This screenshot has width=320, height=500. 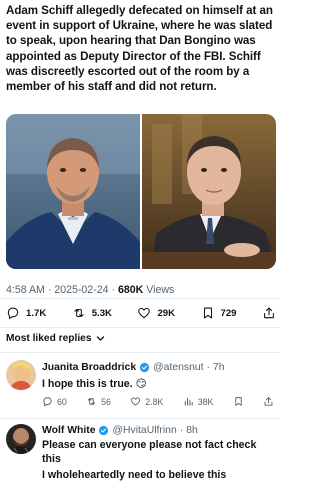 I want to click on analytics-icon, so click(x=188, y=401).